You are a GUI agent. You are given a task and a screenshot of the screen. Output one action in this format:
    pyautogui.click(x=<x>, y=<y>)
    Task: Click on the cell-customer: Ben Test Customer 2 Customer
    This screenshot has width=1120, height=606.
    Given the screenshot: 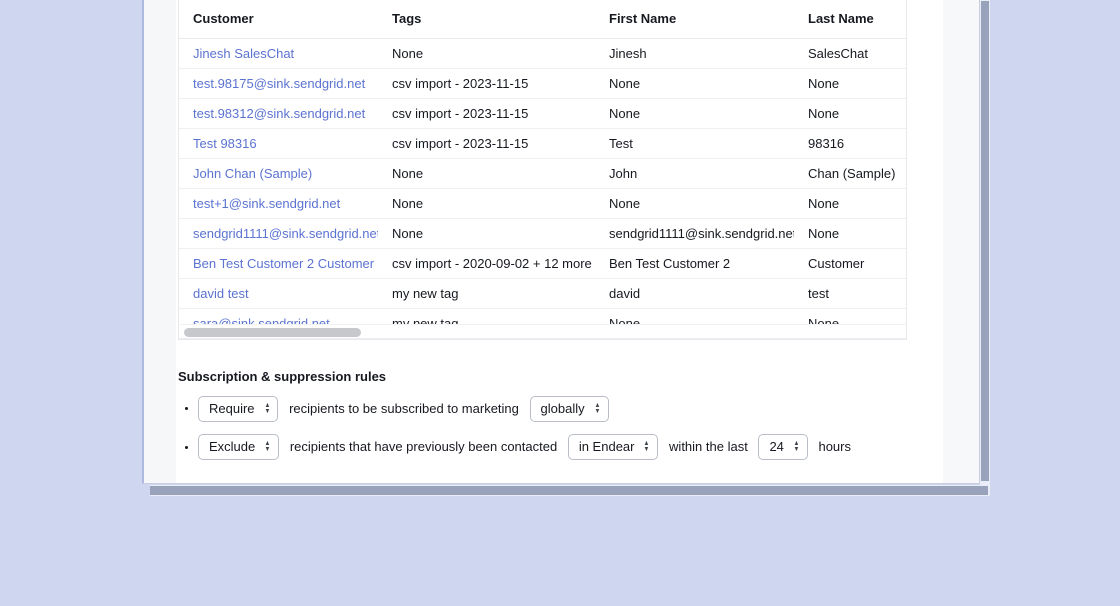 What is the action you would take?
    pyautogui.click(x=278, y=263)
    